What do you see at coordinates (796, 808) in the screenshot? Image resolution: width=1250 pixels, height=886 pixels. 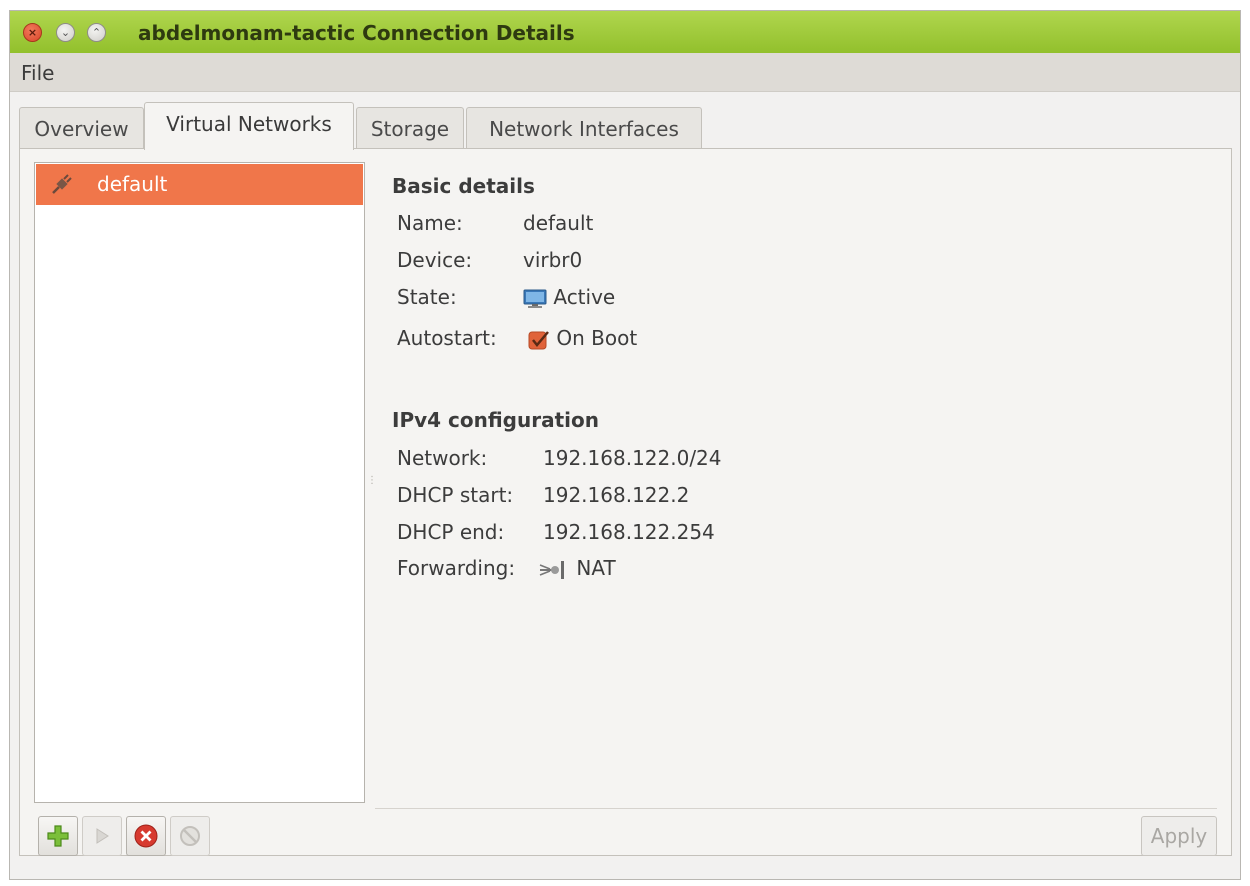 I see `actions-divider` at bounding box center [796, 808].